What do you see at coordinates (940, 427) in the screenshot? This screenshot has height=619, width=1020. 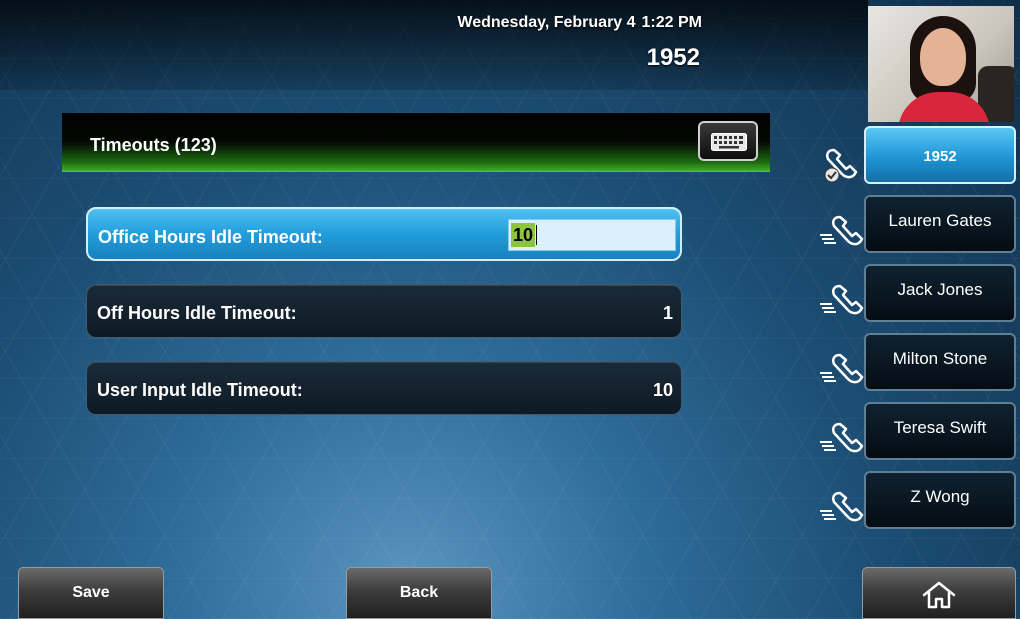 I see `line-label: Teresa Swift` at bounding box center [940, 427].